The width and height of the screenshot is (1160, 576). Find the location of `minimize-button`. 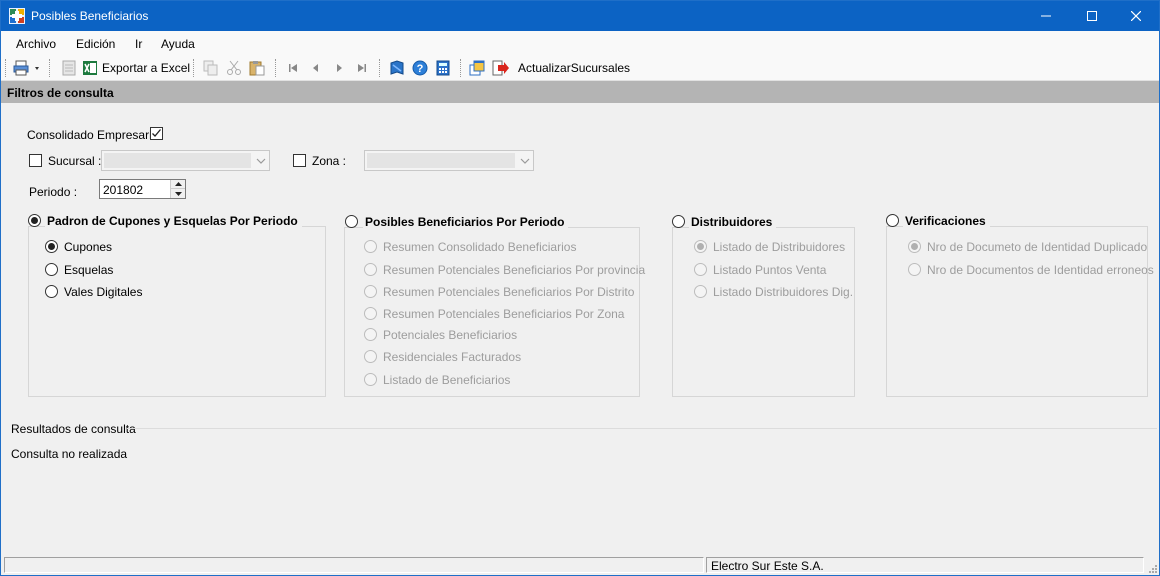

minimize-button is located at coordinates (1046, 16).